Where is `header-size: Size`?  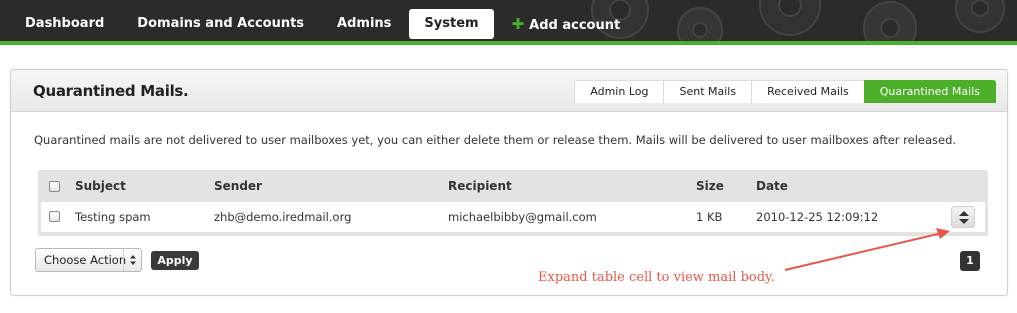 header-size: Size is located at coordinates (710, 186).